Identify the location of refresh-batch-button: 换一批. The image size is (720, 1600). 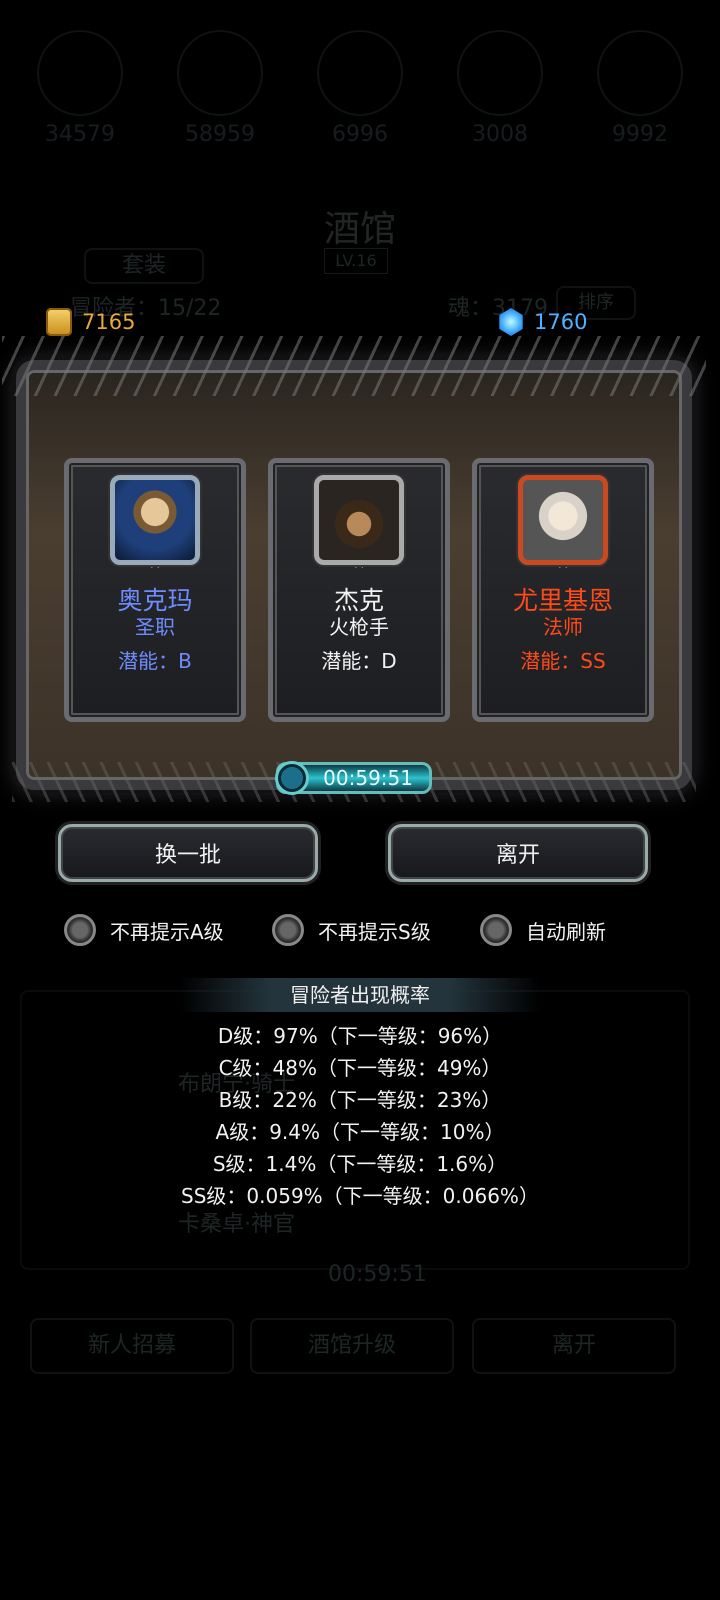
(188, 853).